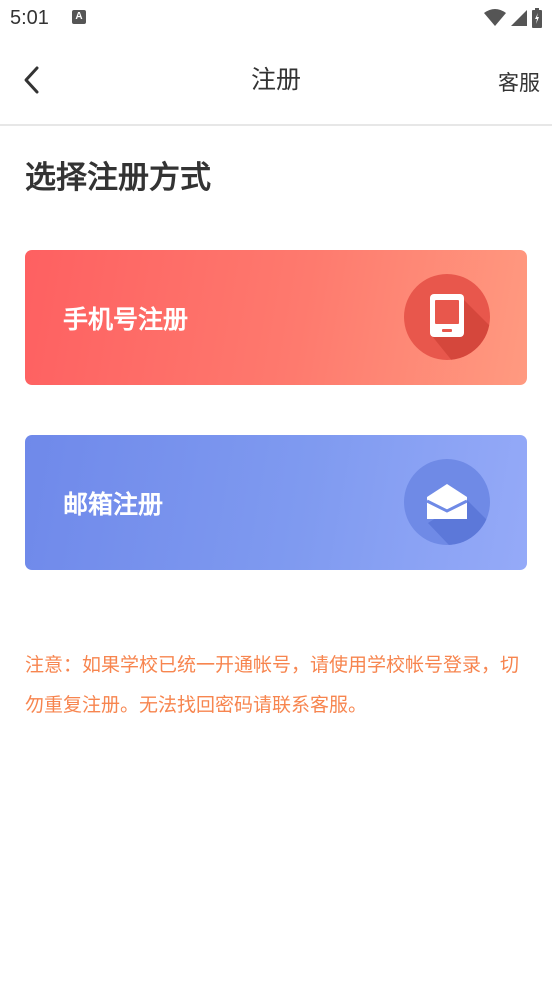 This screenshot has width=552, height=983. I want to click on email-register-label: 邮箱注册, so click(113, 504).